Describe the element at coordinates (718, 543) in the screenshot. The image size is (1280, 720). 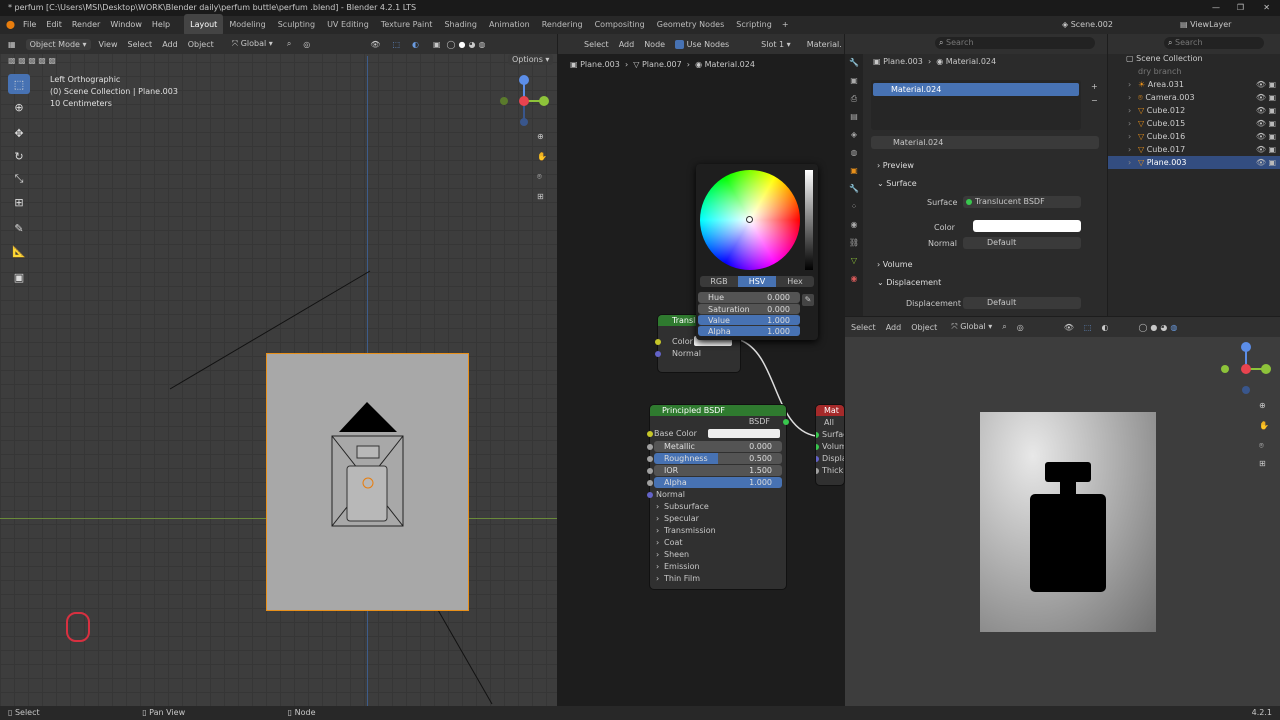
I see `panel-coat: › Coat` at that location.